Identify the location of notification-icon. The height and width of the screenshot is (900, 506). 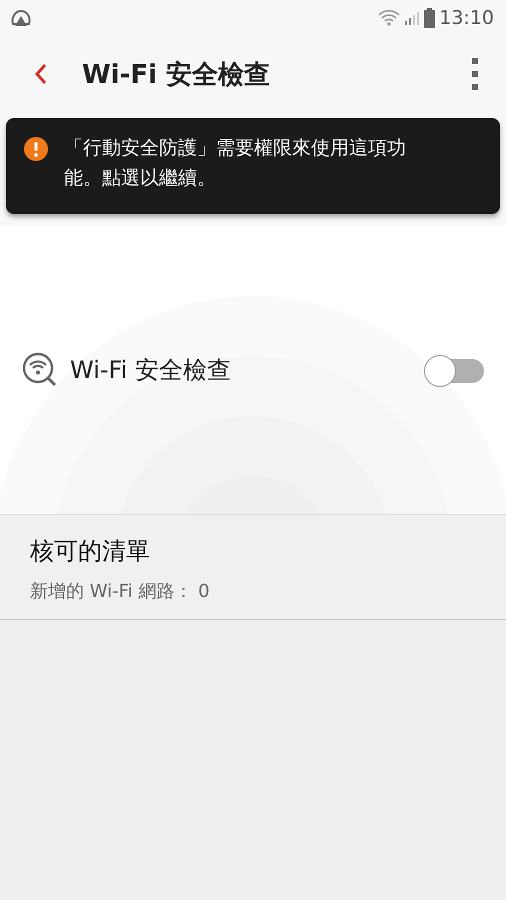
(21, 18).